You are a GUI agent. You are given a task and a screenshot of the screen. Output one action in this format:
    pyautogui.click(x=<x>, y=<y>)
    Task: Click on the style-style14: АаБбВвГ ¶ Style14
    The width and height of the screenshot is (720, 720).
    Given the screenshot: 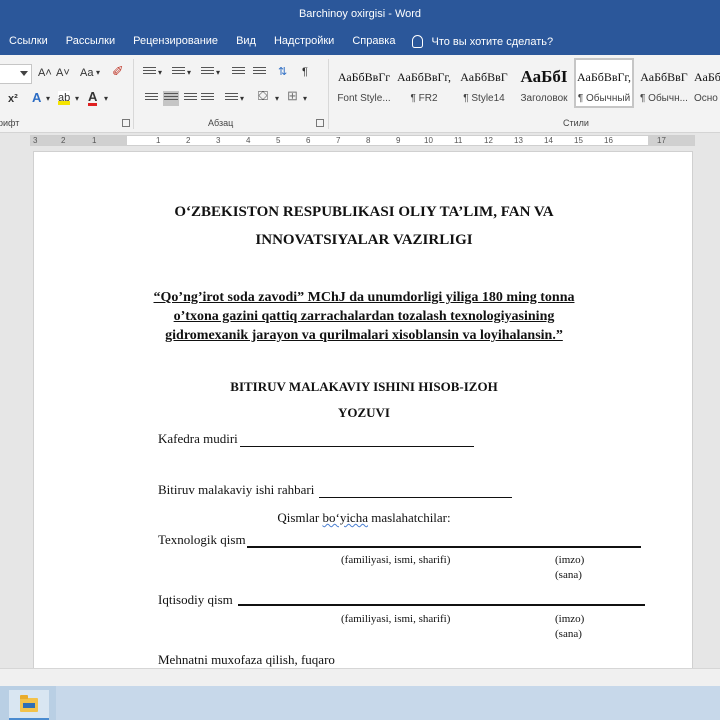 What is the action you would take?
    pyautogui.click(x=484, y=83)
    